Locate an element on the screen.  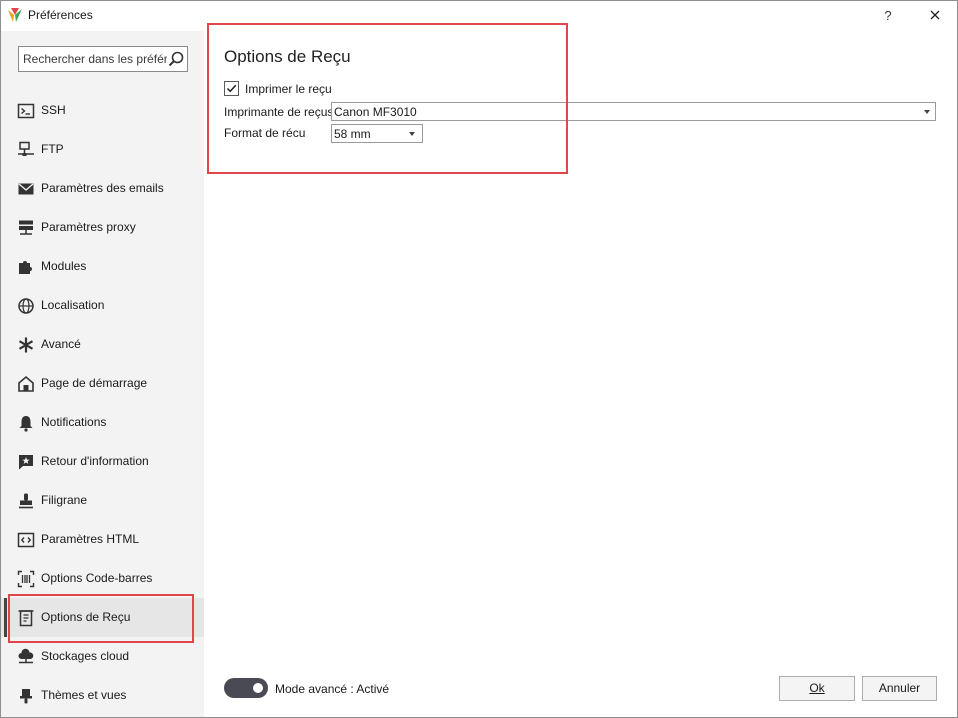
sidebar-item-label: Localisation is located at coordinates (73, 305).